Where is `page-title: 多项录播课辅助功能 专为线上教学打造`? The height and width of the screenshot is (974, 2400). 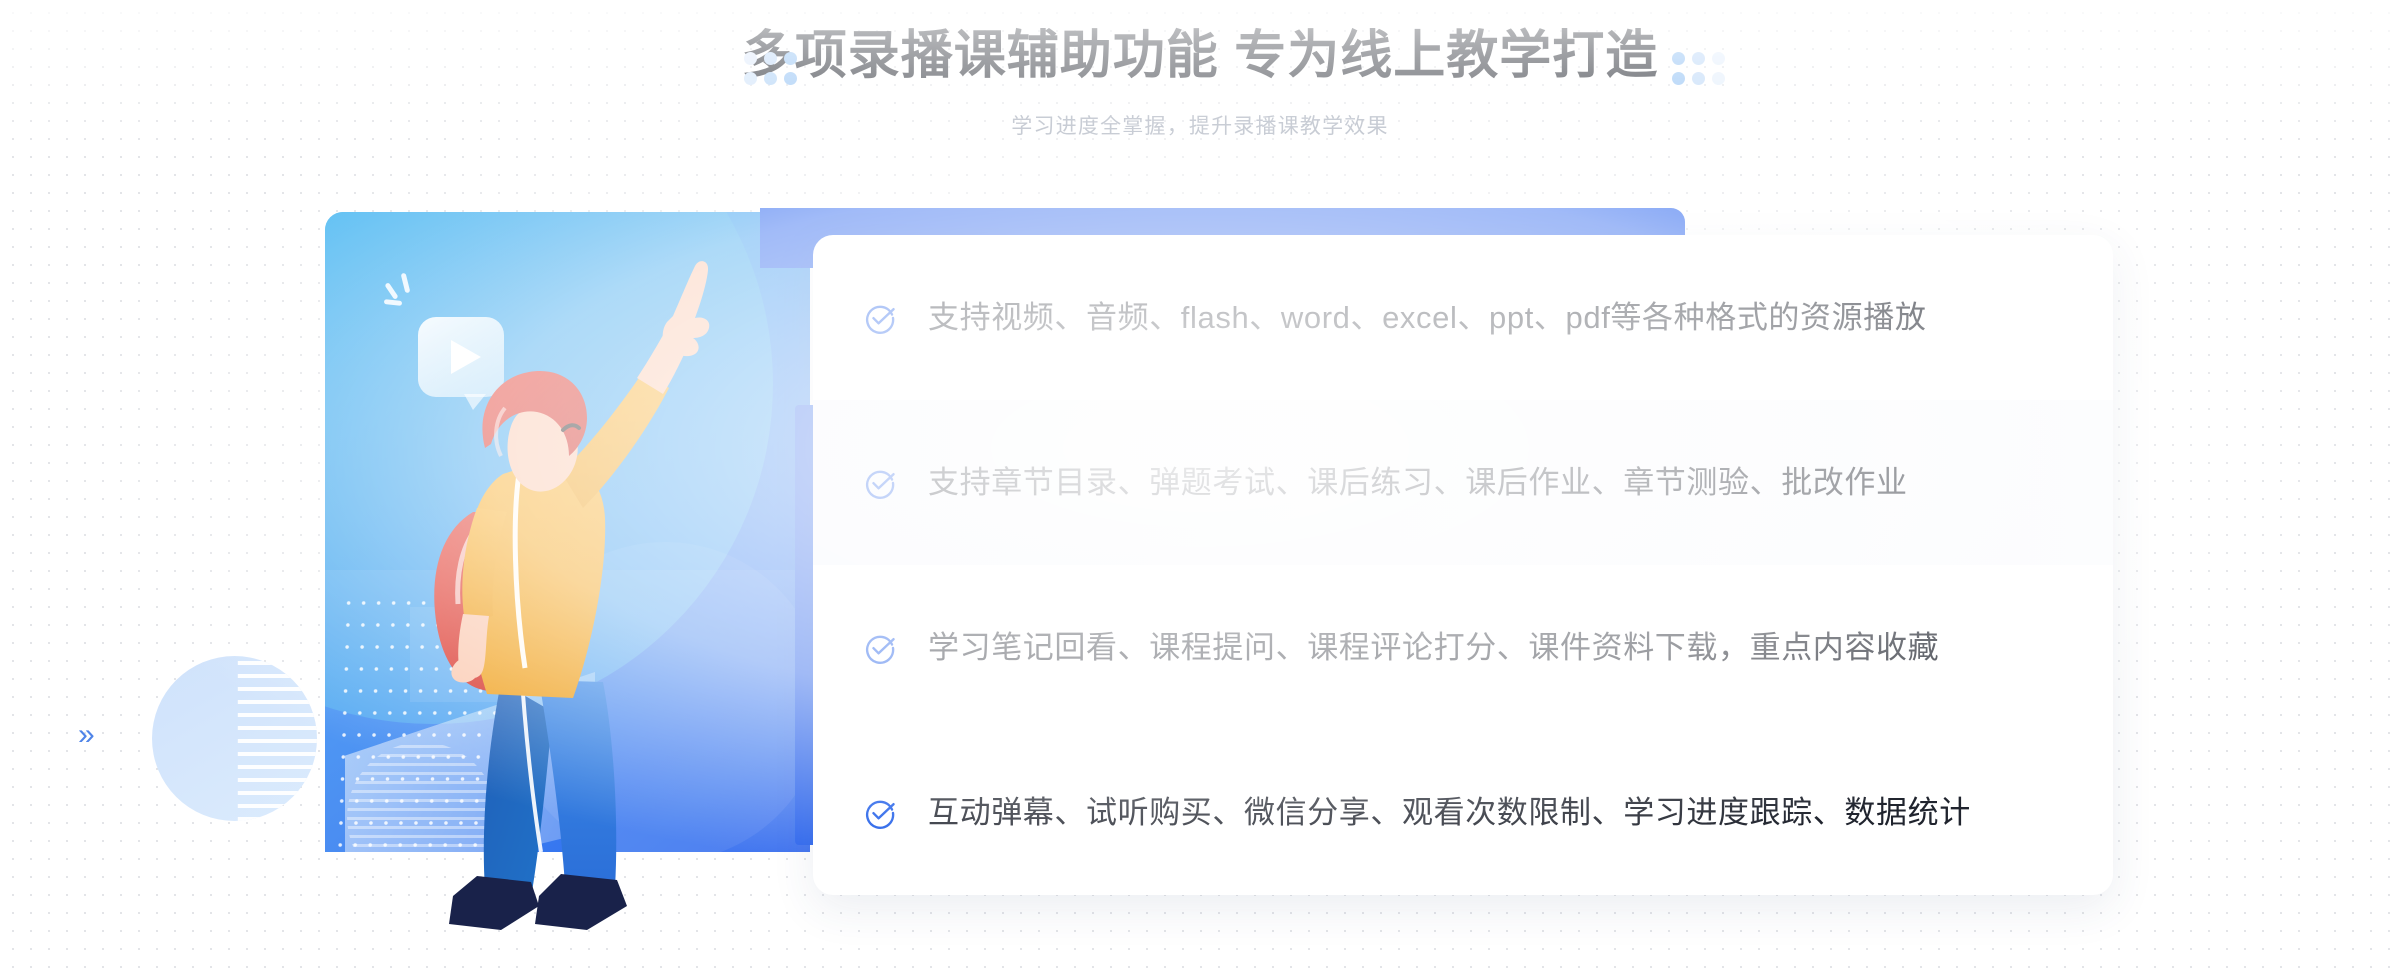
page-title: 多项录播课辅助功能 专为线上教学打造 is located at coordinates (1200, 56).